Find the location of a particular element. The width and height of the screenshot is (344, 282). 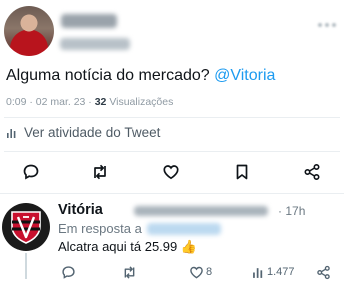

like-icon is located at coordinates (171, 172).